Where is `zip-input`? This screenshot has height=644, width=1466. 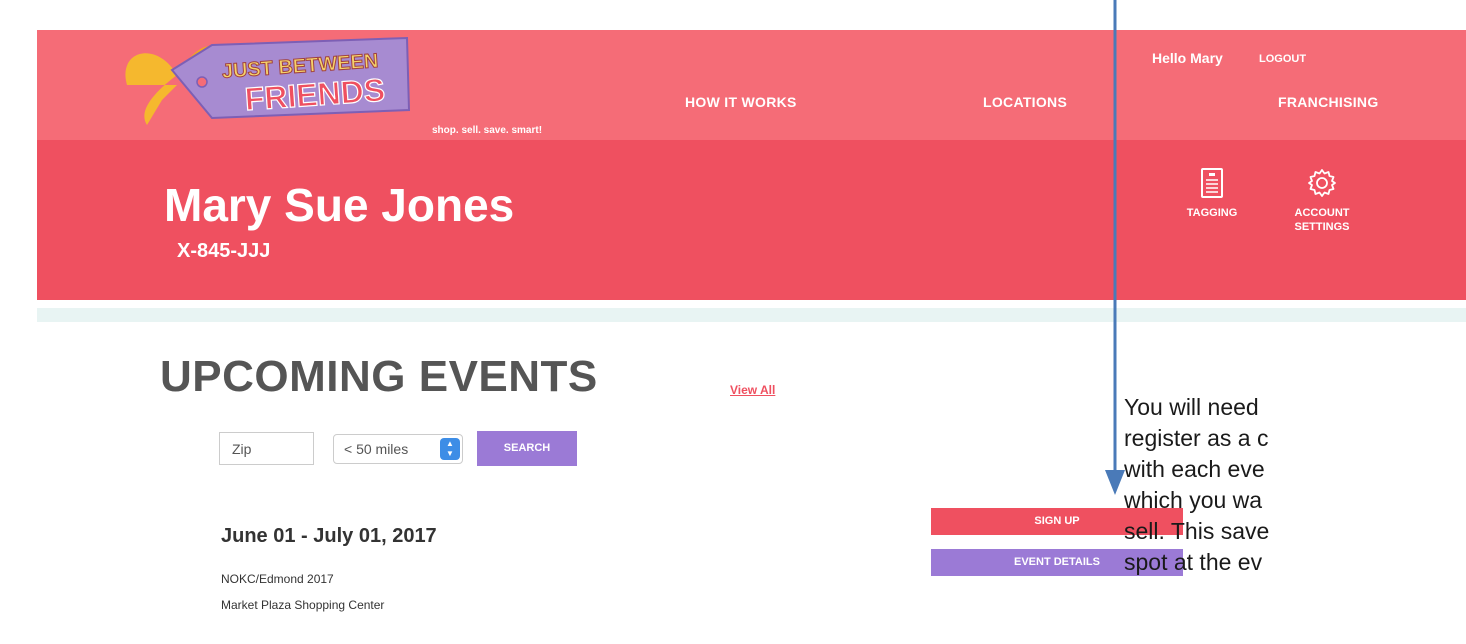 zip-input is located at coordinates (266, 448).